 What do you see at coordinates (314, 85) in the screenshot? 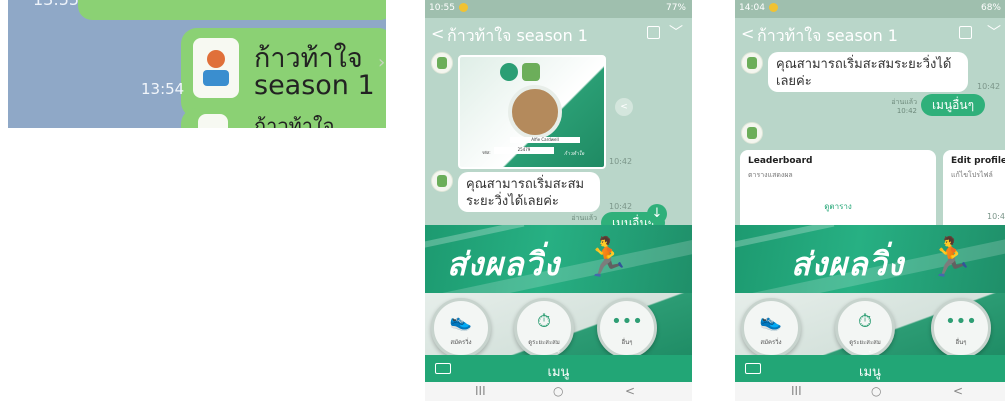
I see `chat-title-line2: season 1` at bounding box center [314, 85].